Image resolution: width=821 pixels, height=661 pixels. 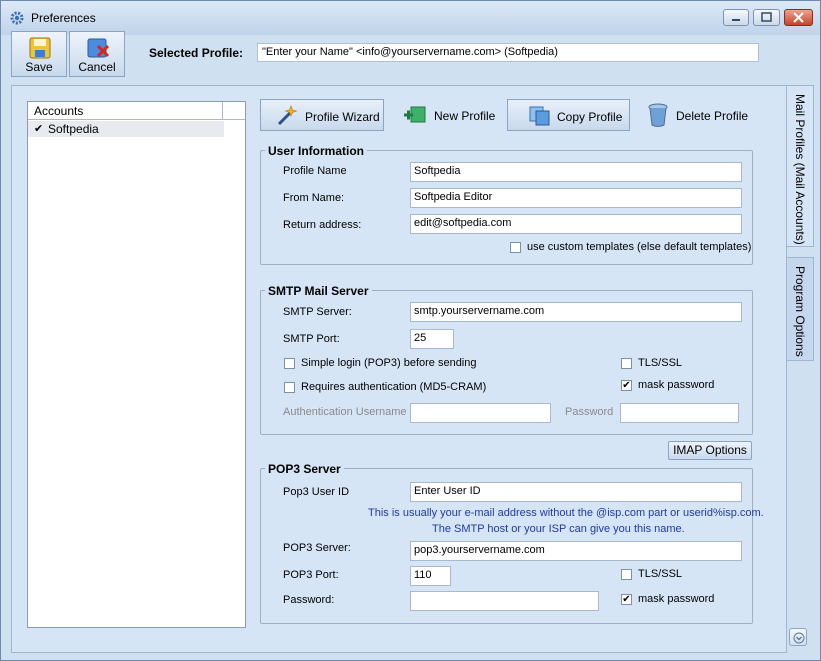 I want to click on custom-templates-checkbox, so click(x=515, y=247).